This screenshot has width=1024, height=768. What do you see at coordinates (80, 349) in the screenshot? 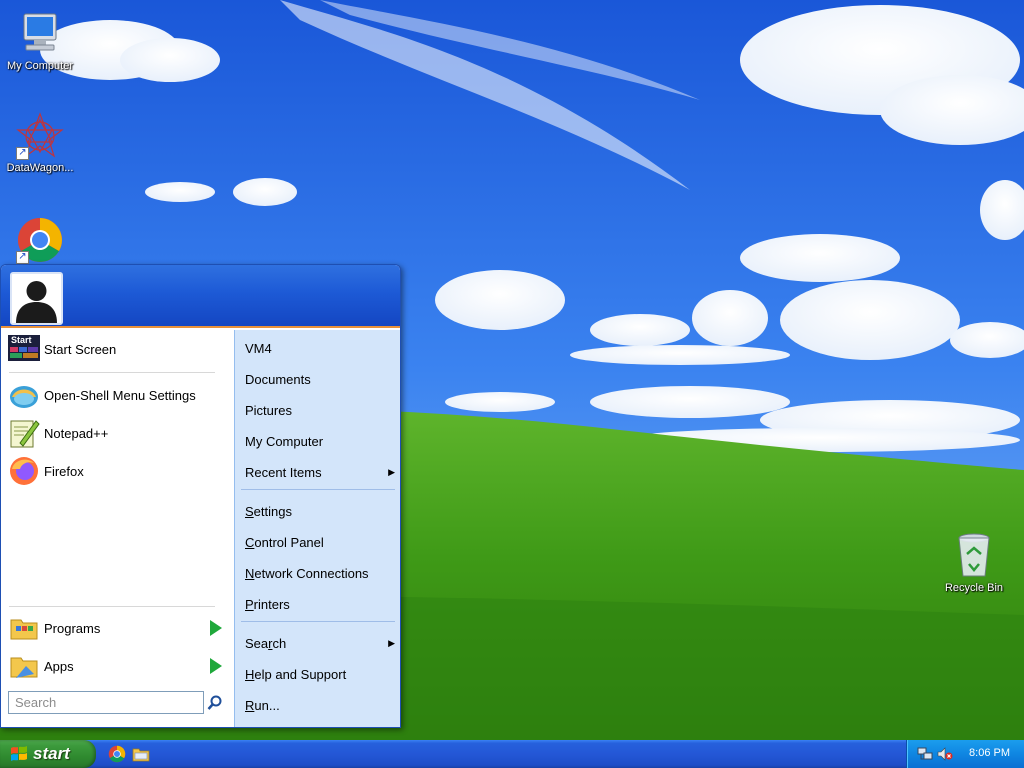
I see `menu-item-label: Start Screen` at bounding box center [80, 349].